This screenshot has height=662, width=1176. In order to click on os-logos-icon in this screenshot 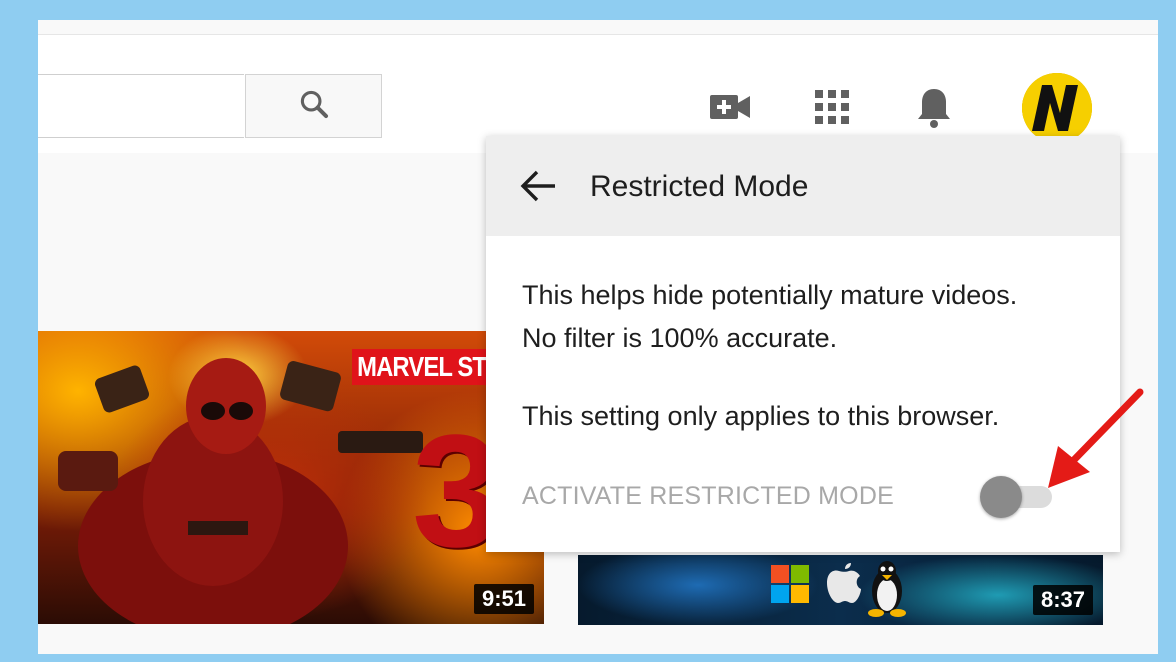, I will do `click(838, 589)`.